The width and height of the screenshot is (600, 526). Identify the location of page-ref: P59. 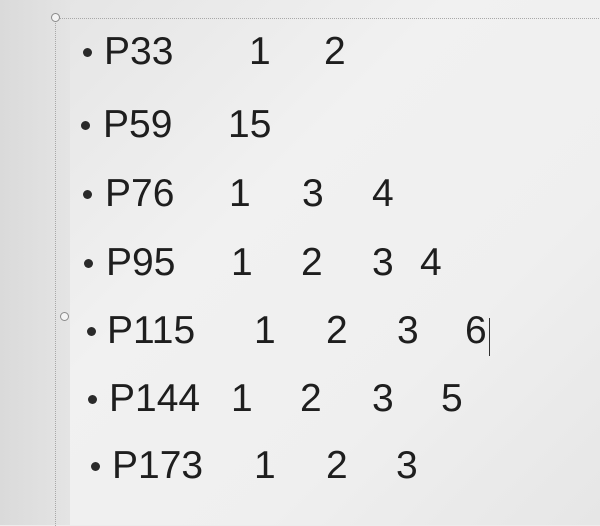
(138, 124).